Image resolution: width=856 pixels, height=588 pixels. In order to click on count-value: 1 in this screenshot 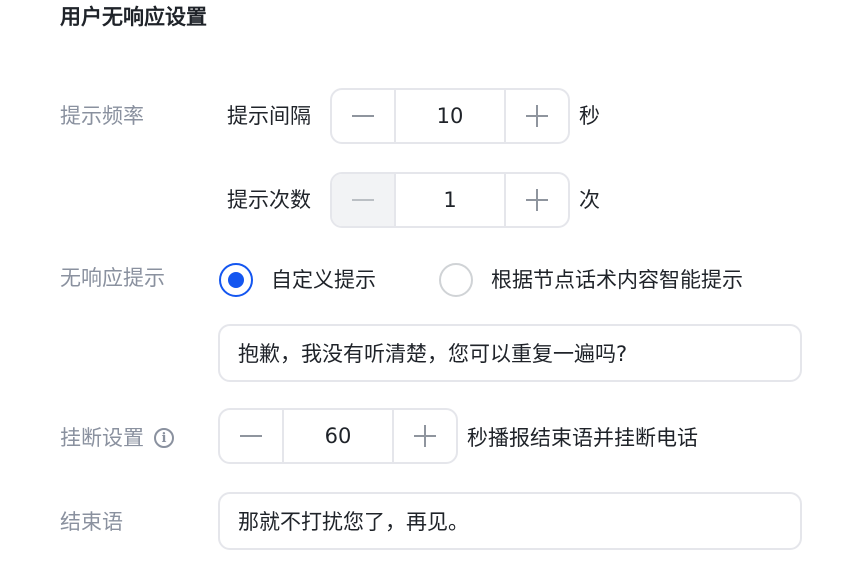, I will do `click(450, 200)`.